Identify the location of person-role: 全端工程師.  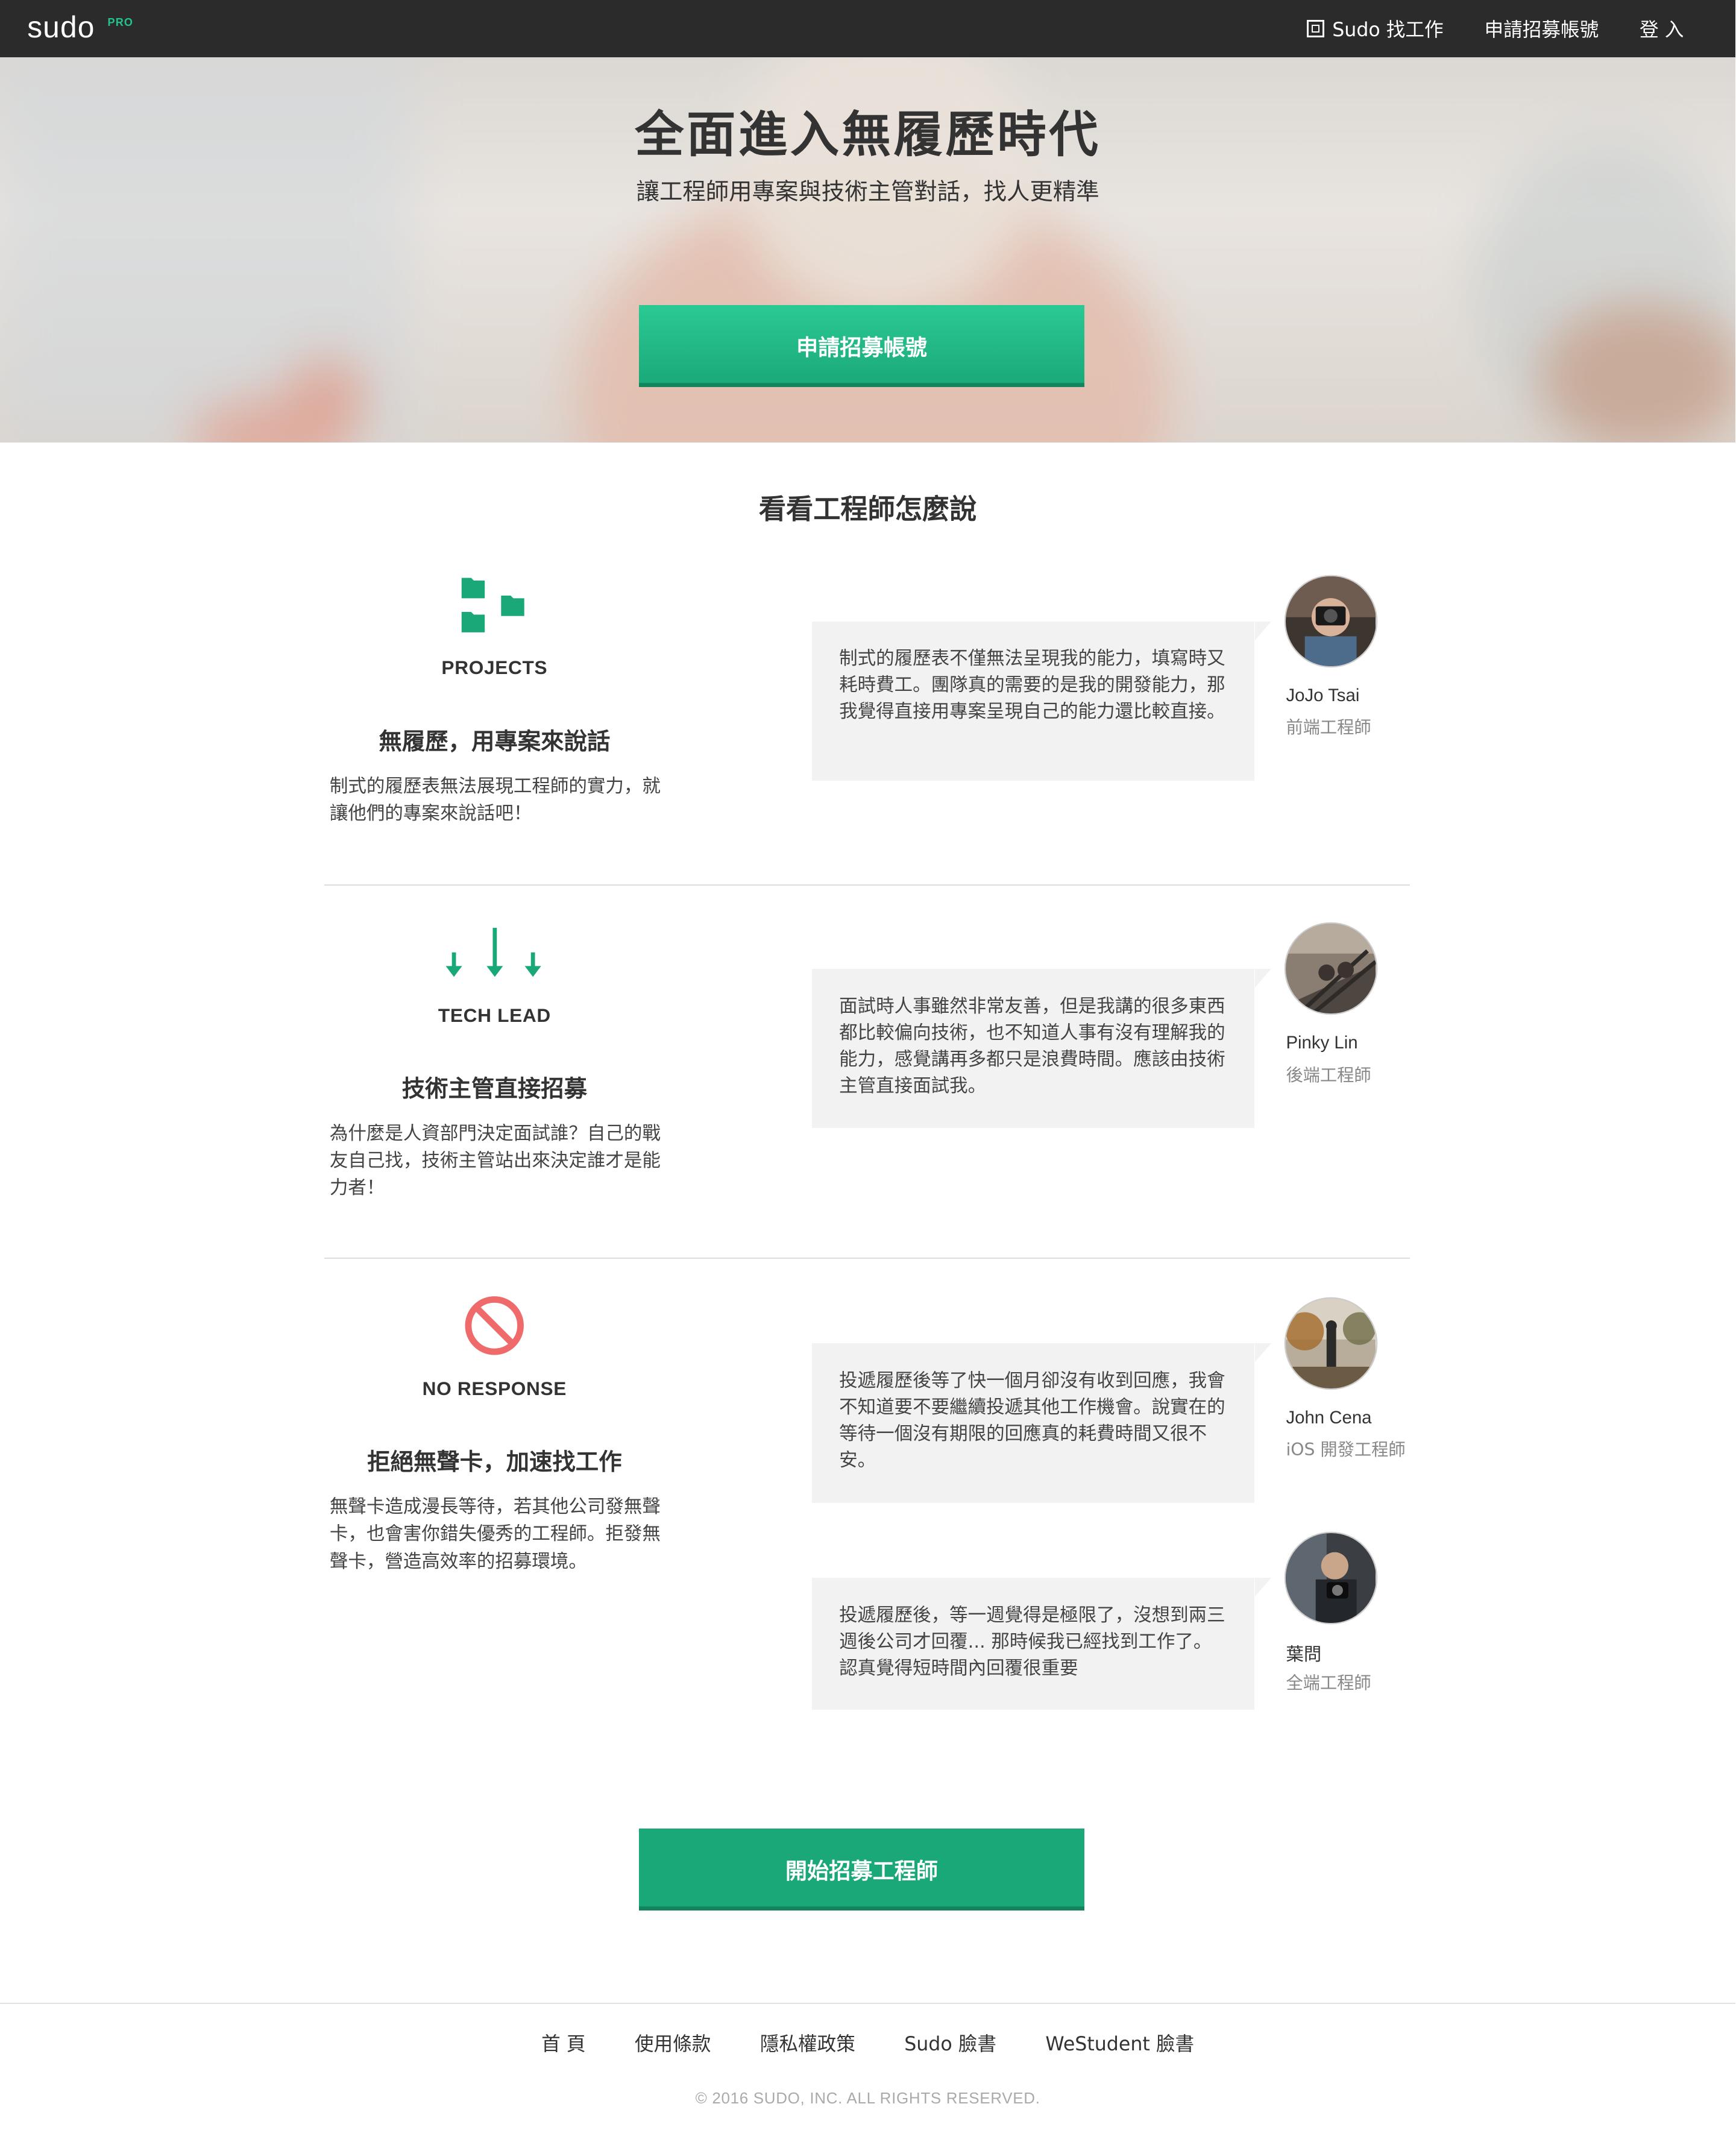
(1328, 1682).